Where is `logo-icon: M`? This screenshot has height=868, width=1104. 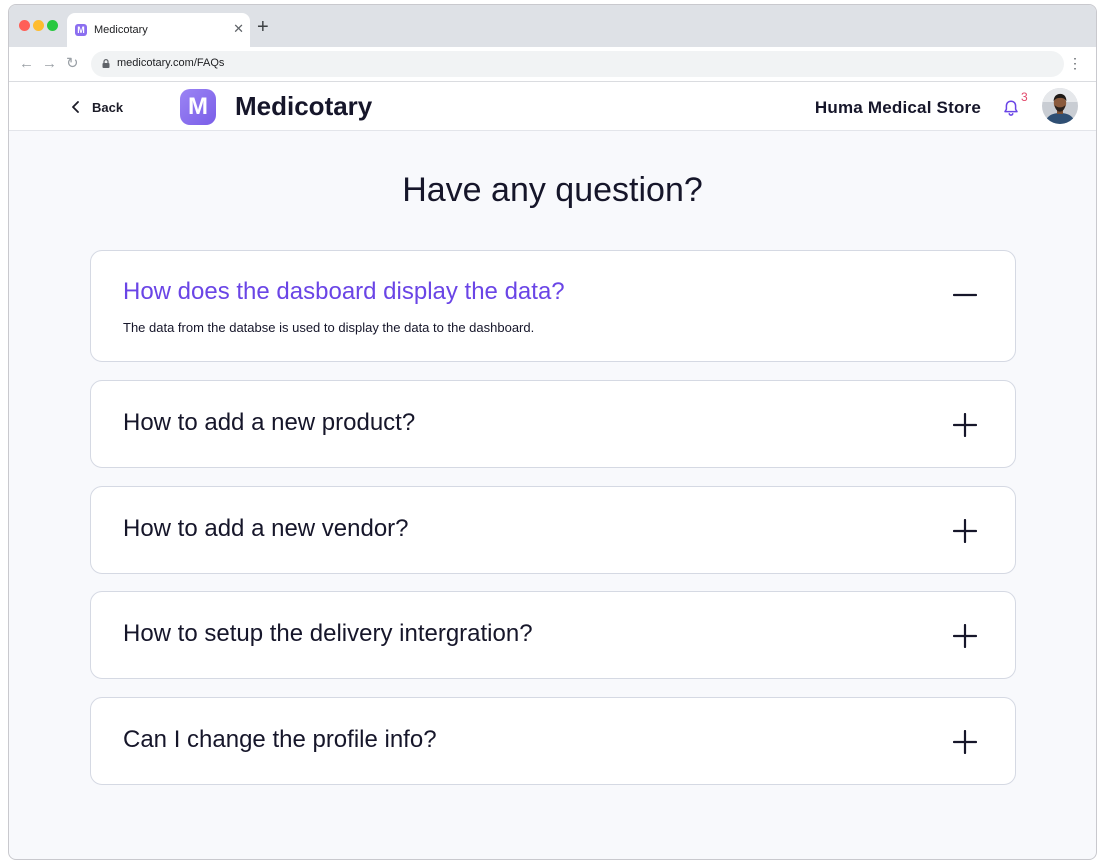 logo-icon: M is located at coordinates (198, 107).